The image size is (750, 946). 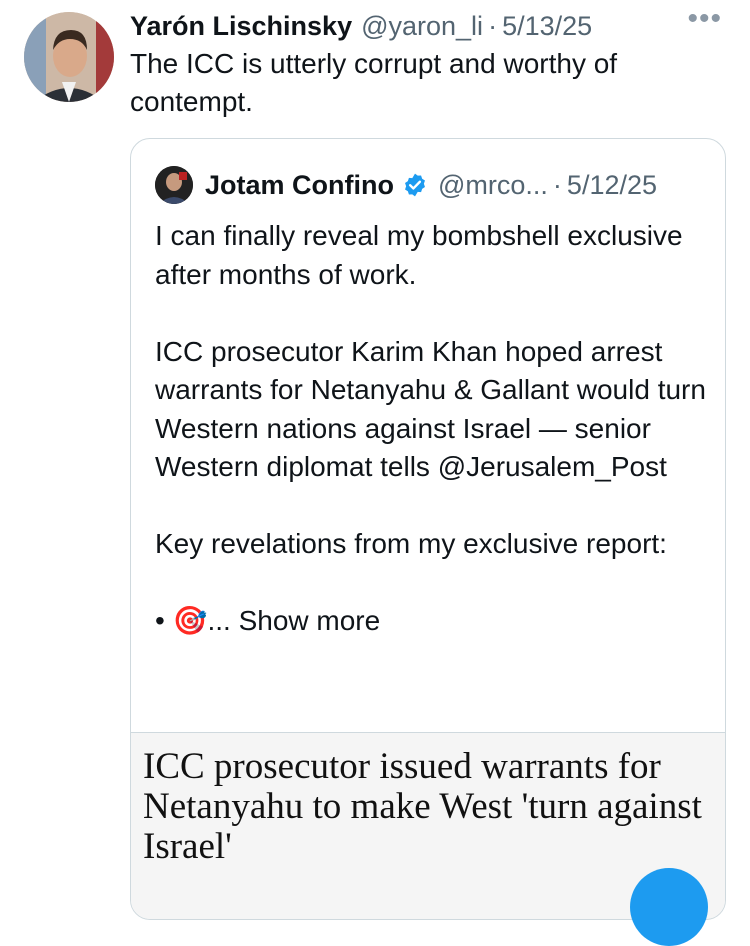 What do you see at coordinates (241, 26) in the screenshot?
I see `author-name: Yarón Lischinsky` at bounding box center [241, 26].